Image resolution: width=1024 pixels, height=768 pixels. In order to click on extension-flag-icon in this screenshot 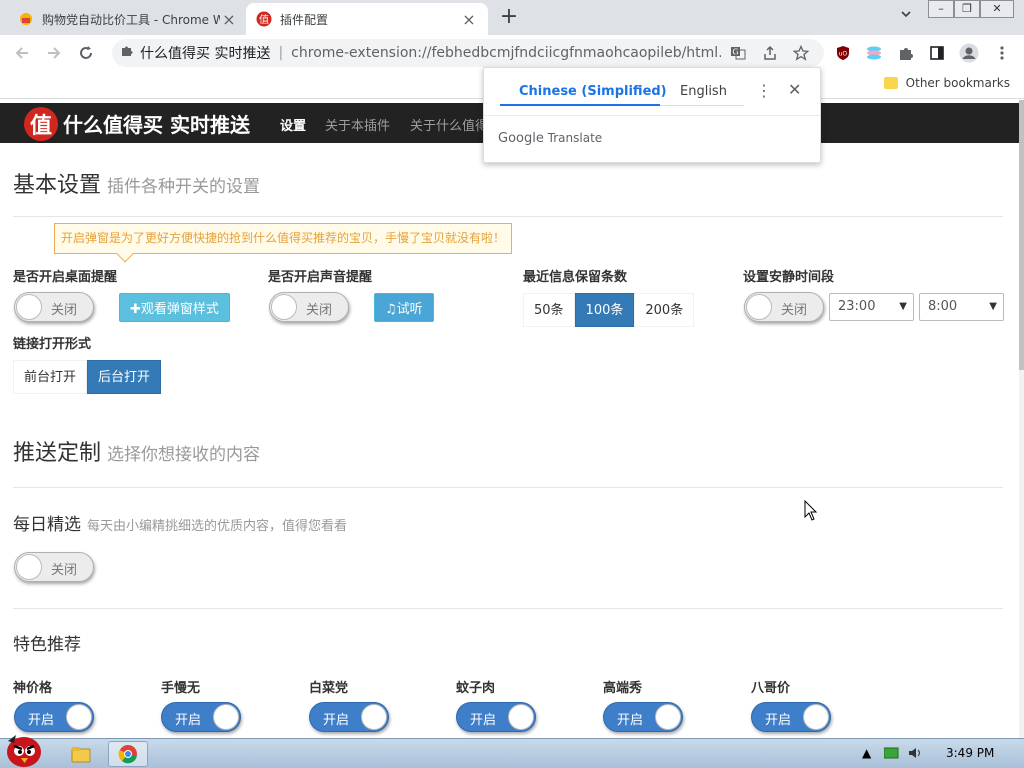, I will do `click(874, 53)`.